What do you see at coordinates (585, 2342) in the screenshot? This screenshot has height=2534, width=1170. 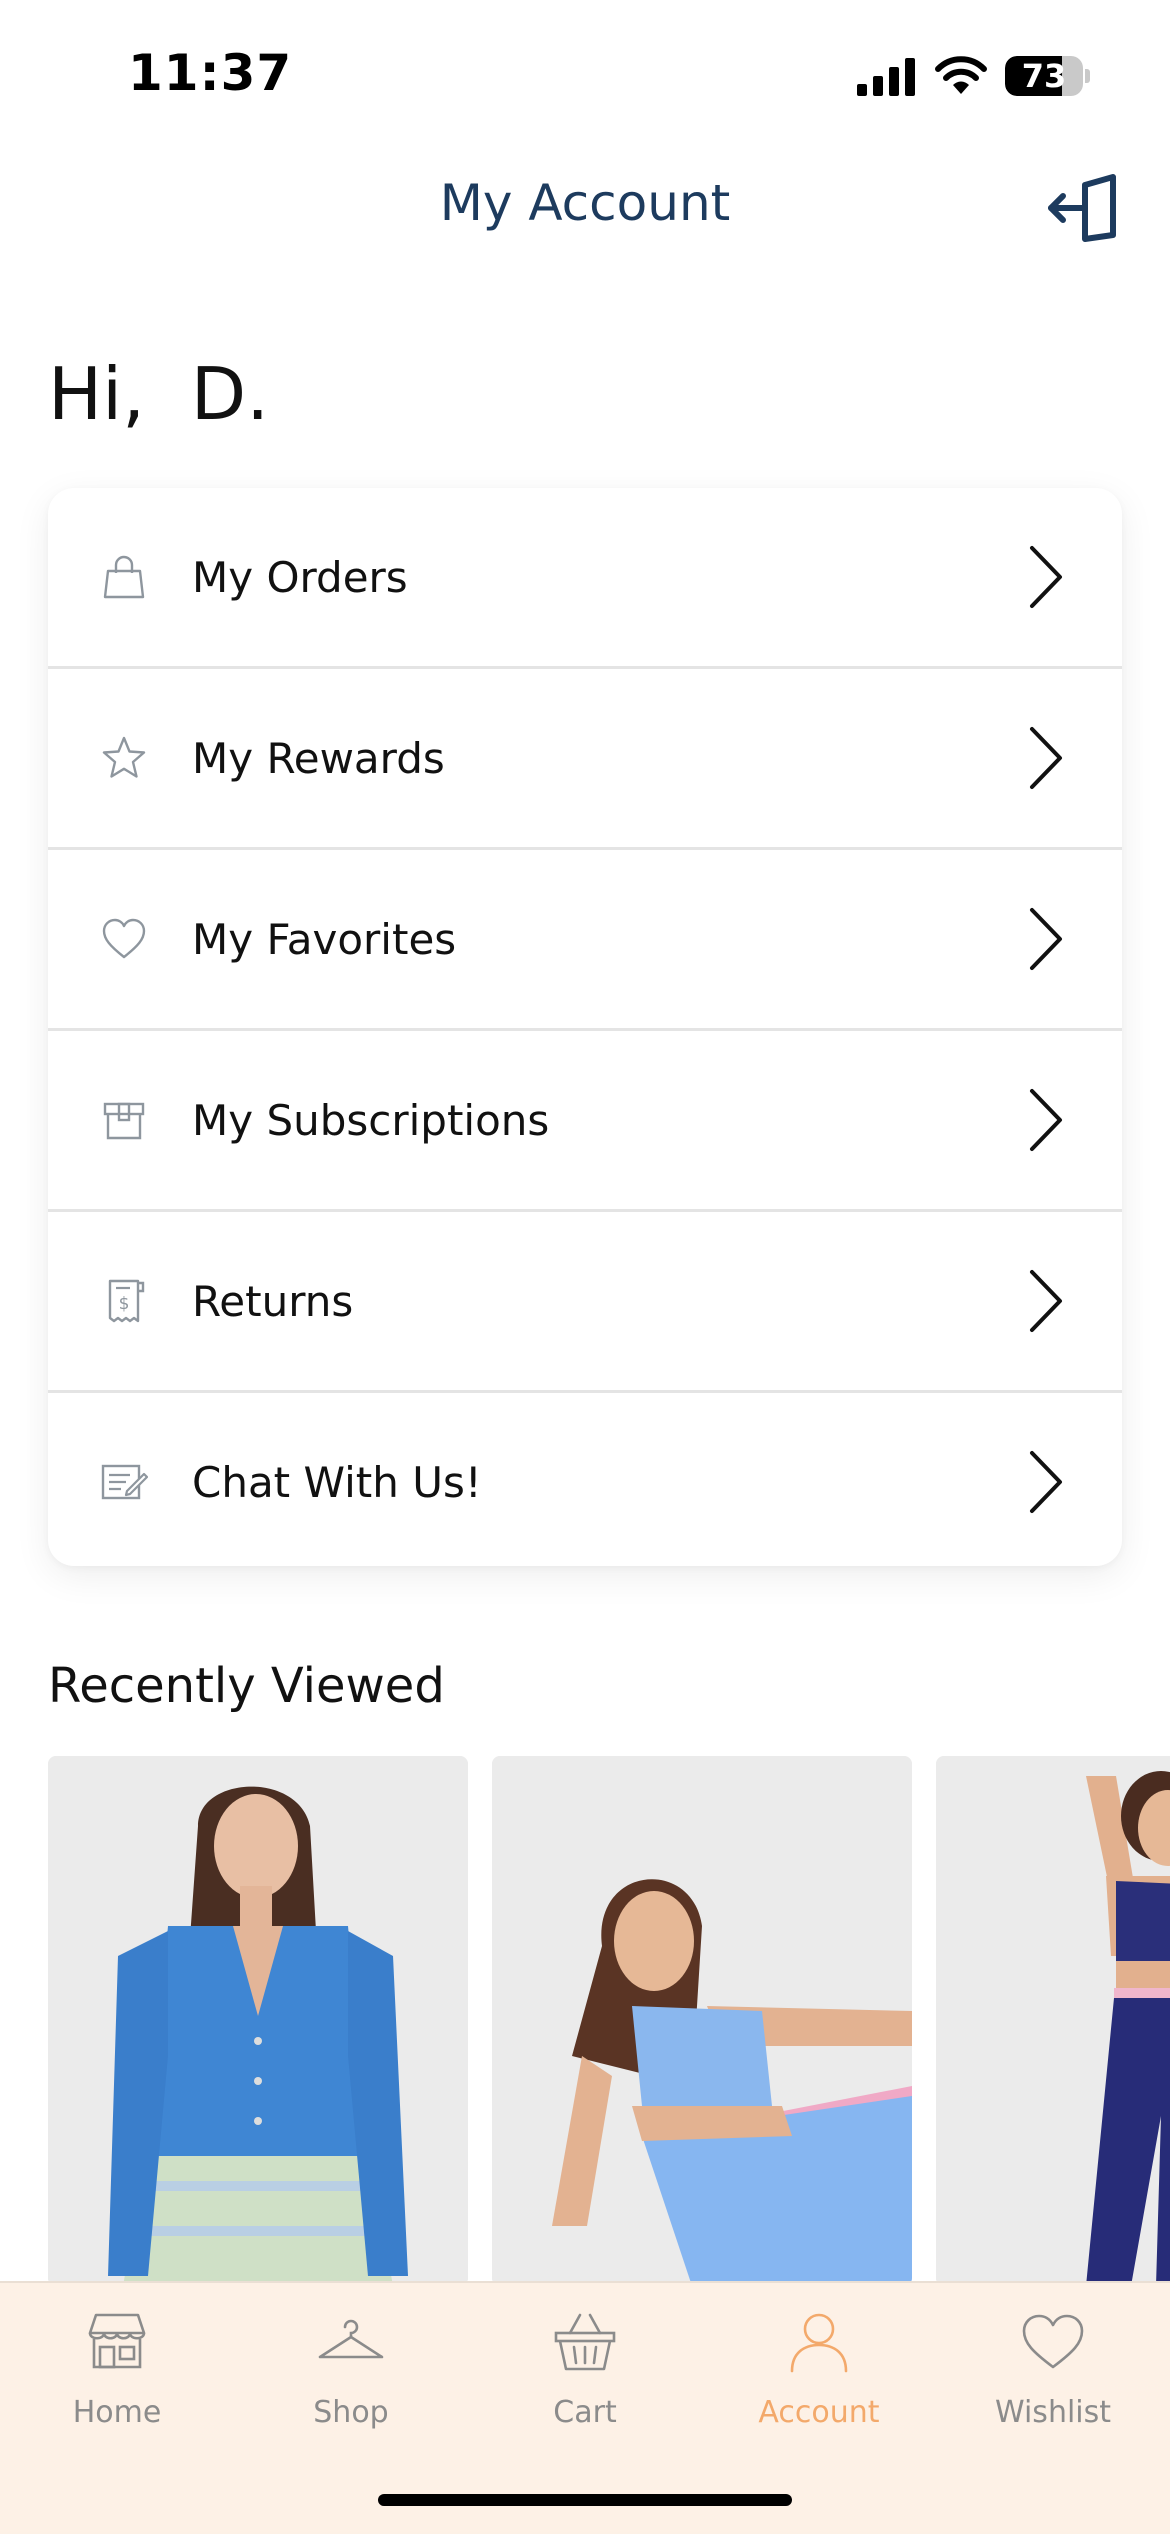 I see `basket-icon` at bounding box center [585, 2342].